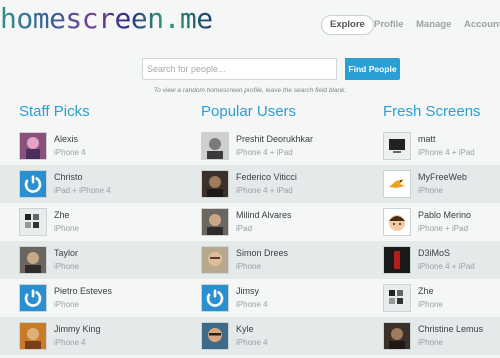 The width and height of the screenshot is (500, 358). I want to click on user-name: Alexis, so click(66, 139).